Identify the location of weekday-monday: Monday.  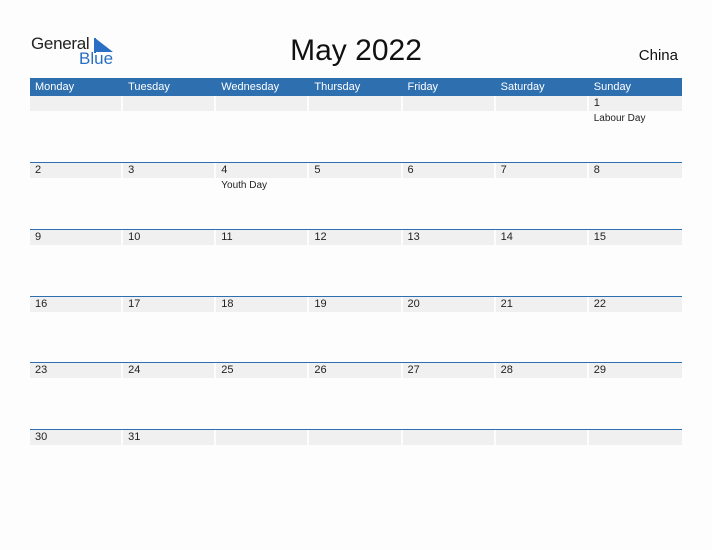
(55, 87).